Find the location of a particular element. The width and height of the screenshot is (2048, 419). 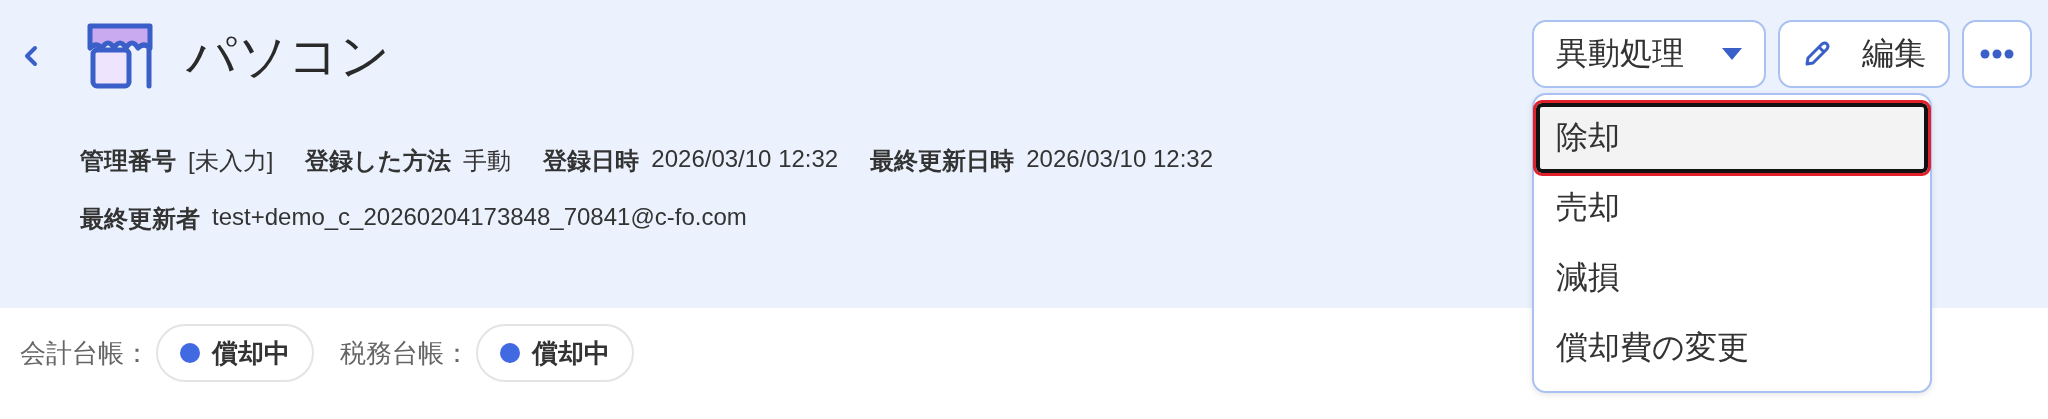

storefront-icon is located at coordinates (121, 56).